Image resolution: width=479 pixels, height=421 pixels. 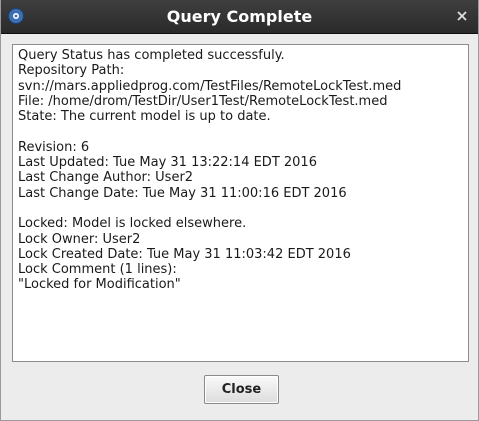 What do you see at coordinates (97, 270) in the screenshot?
I see `status-line: Lock Comment (1 lines):` at bounding box center [97, 270].